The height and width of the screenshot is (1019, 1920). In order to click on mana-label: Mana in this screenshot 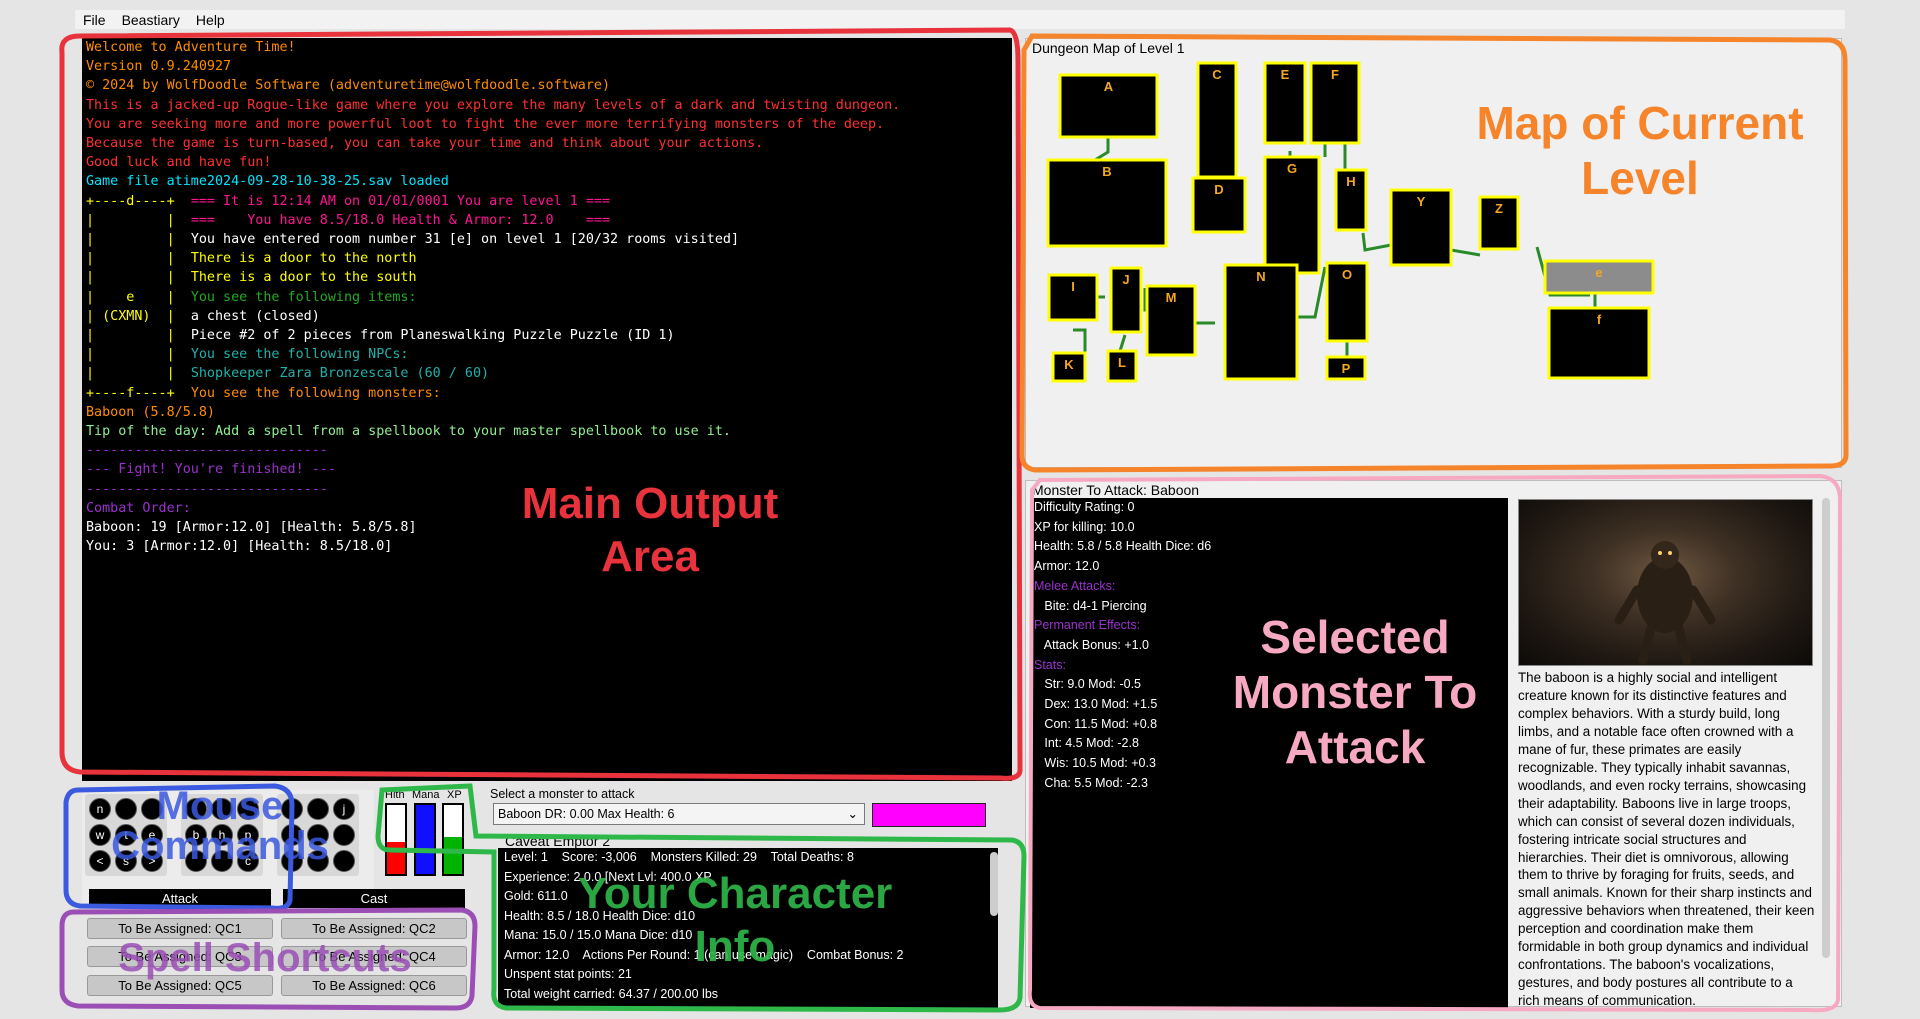, I will do `click(426, 795)`.